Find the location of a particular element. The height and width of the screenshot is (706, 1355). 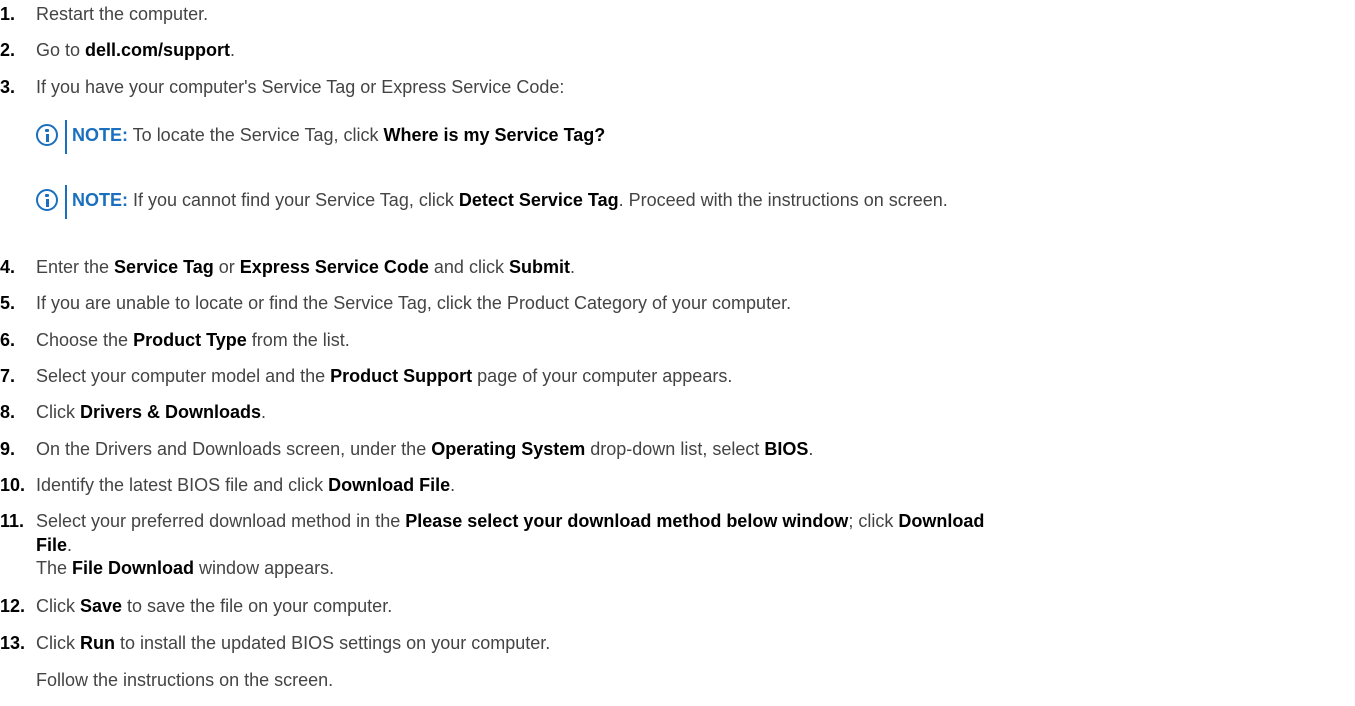

step-text: Go to dell.com/support. is located at coordinates (136, 50).